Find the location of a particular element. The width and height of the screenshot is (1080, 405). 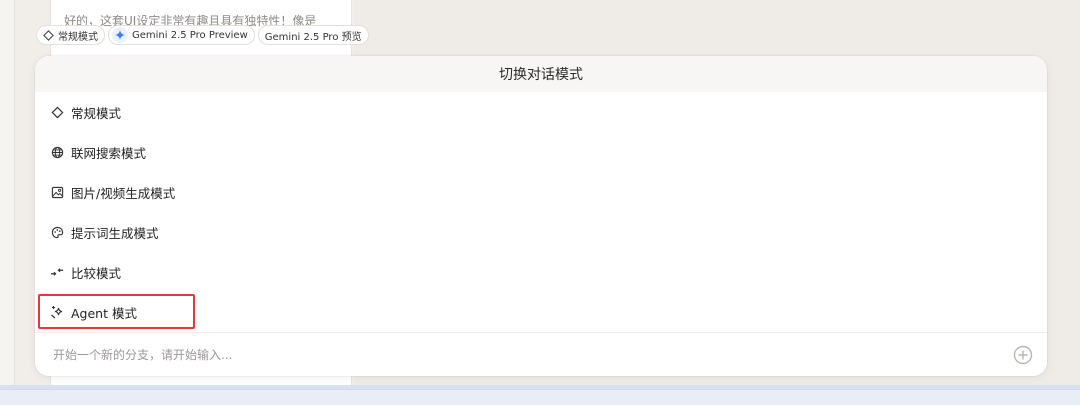

mode-label: 常规模式 is located at coordinates (96, 113).